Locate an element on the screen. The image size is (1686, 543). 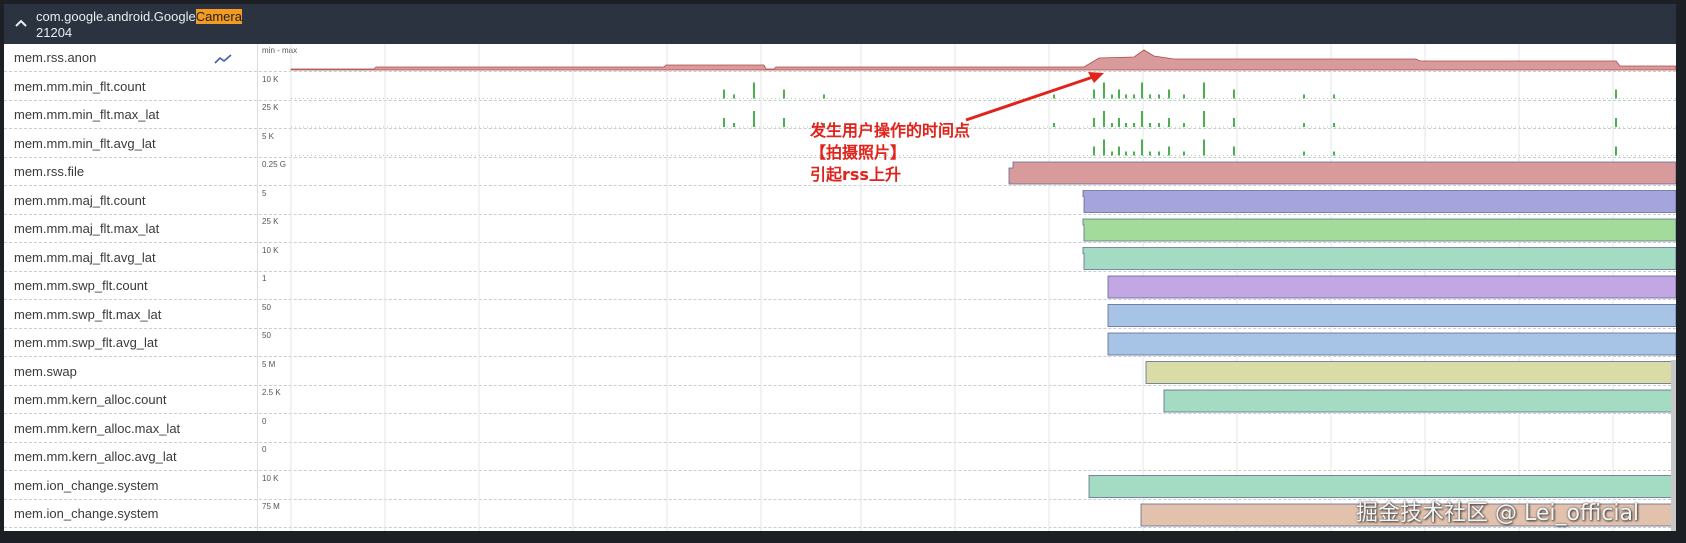
annotation-line-2: 【拍摄照片】 is located at coordinates (858, 152).